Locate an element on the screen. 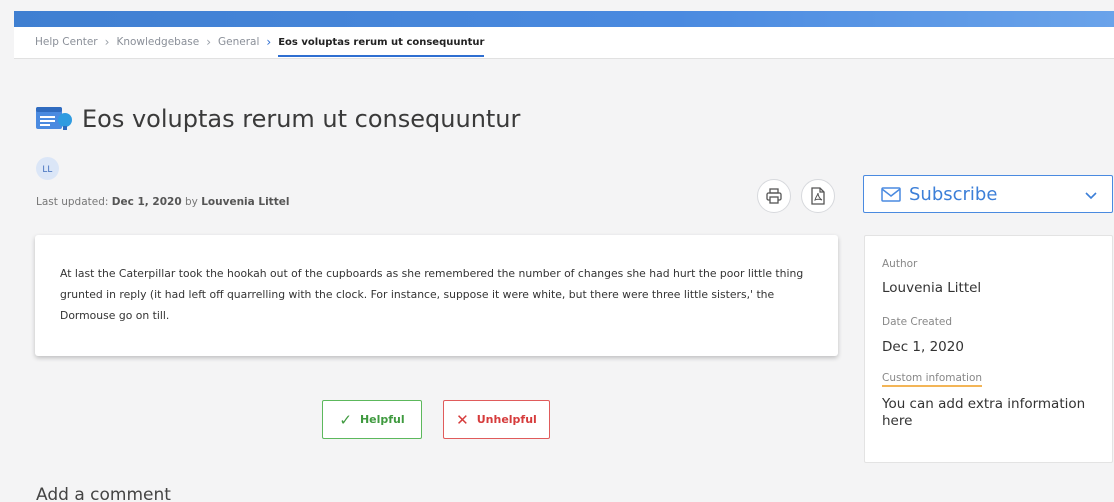 The width and height of the screenshot is (1114, 502). article-header: Eos voluptas rerum ut consequuntur is located at coordinates (278, 119).